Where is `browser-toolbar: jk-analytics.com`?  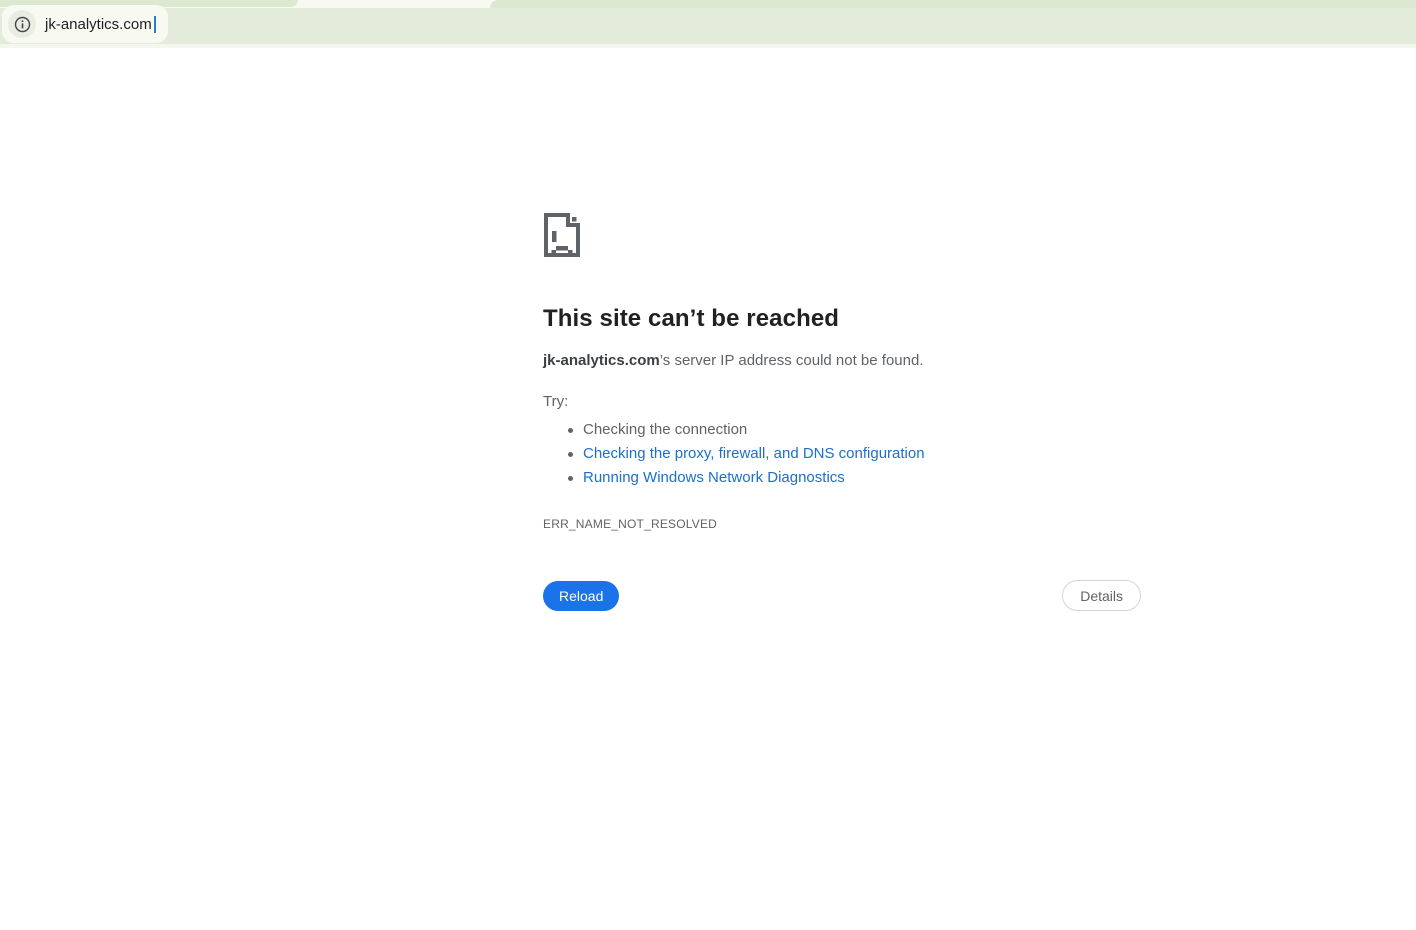 browser-toolbar: jk-analytics.com is located at coordinates (708, 24).